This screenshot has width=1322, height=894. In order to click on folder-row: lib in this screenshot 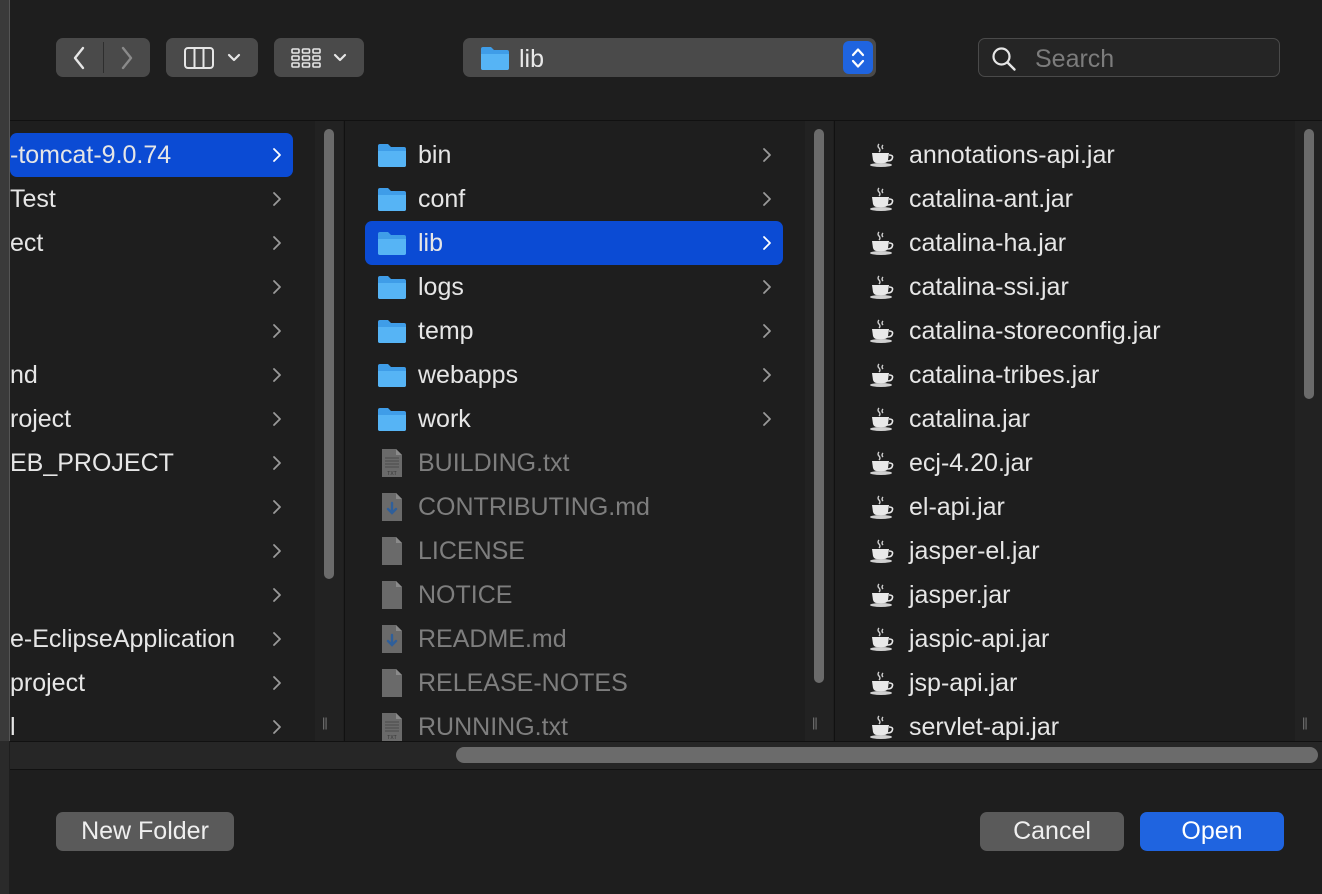, I will do `click(574, 243)`.